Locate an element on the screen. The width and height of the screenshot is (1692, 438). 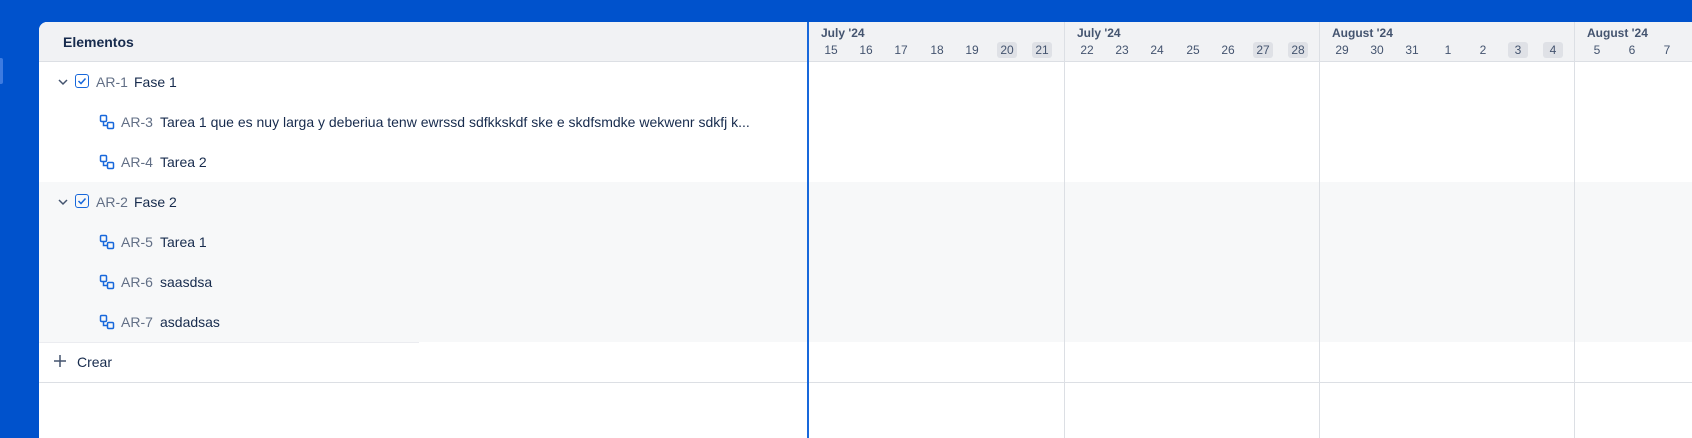
issue-key: AR-1 is located at coordinates (112, 82).